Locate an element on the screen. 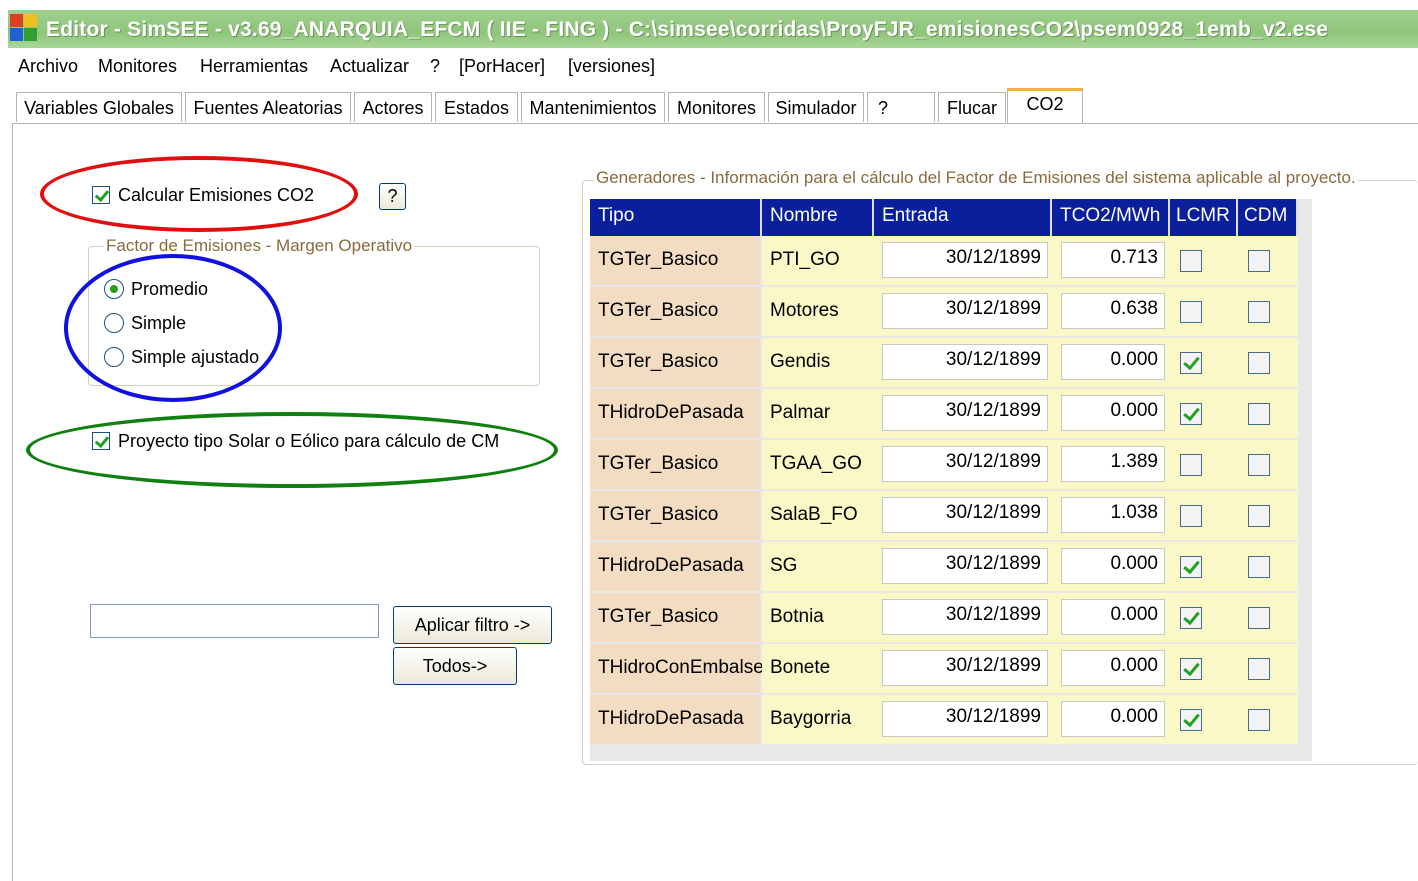 The height and width of the screenshot is (881, 1418). tco2-input: 0.638 is located at coordinates (1113, 311).